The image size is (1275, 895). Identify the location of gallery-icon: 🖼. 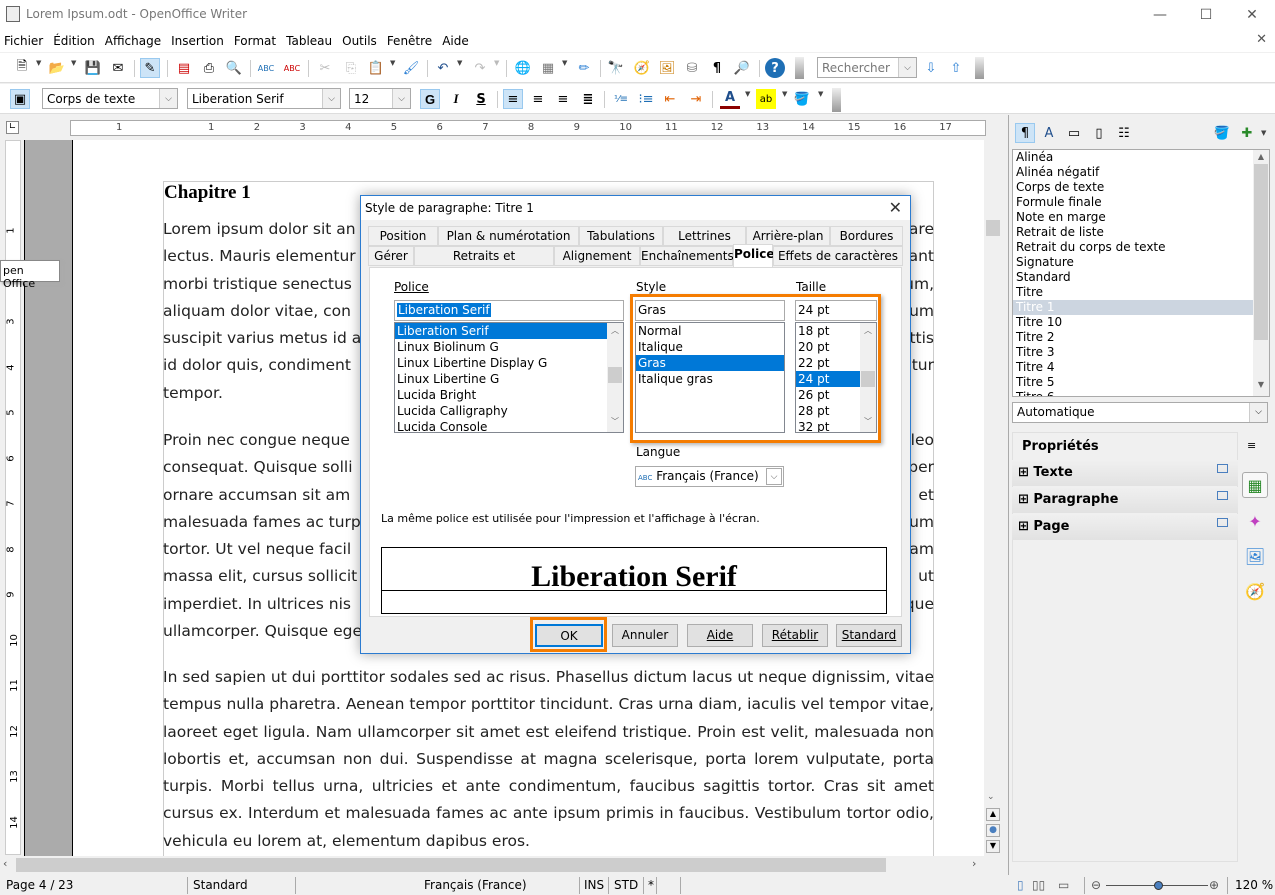
(667, 68).